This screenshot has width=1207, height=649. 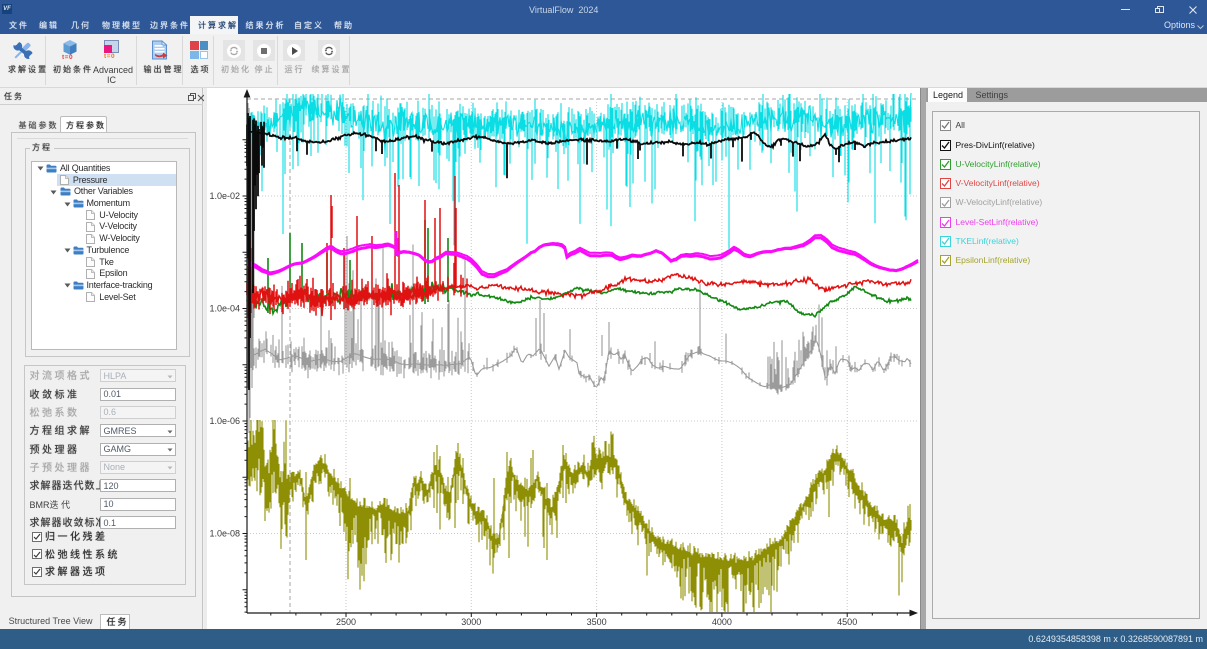 What do you see at coordinates (224, 196) in the screenshot?
I see `svg-text: 1.0e-02` at bounding box center [224, 196].